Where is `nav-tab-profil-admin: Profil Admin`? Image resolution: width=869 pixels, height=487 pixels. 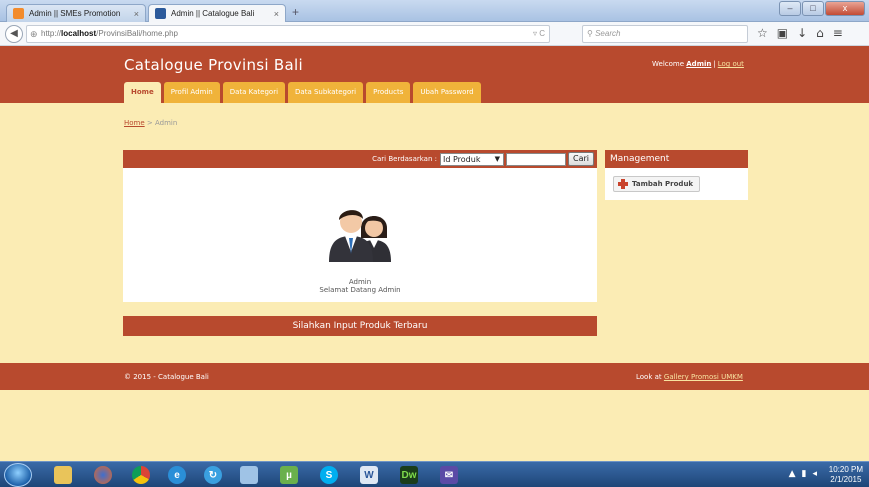 nav-tab-profil-admin: Profil Admin is located at coordinates (191, 92).